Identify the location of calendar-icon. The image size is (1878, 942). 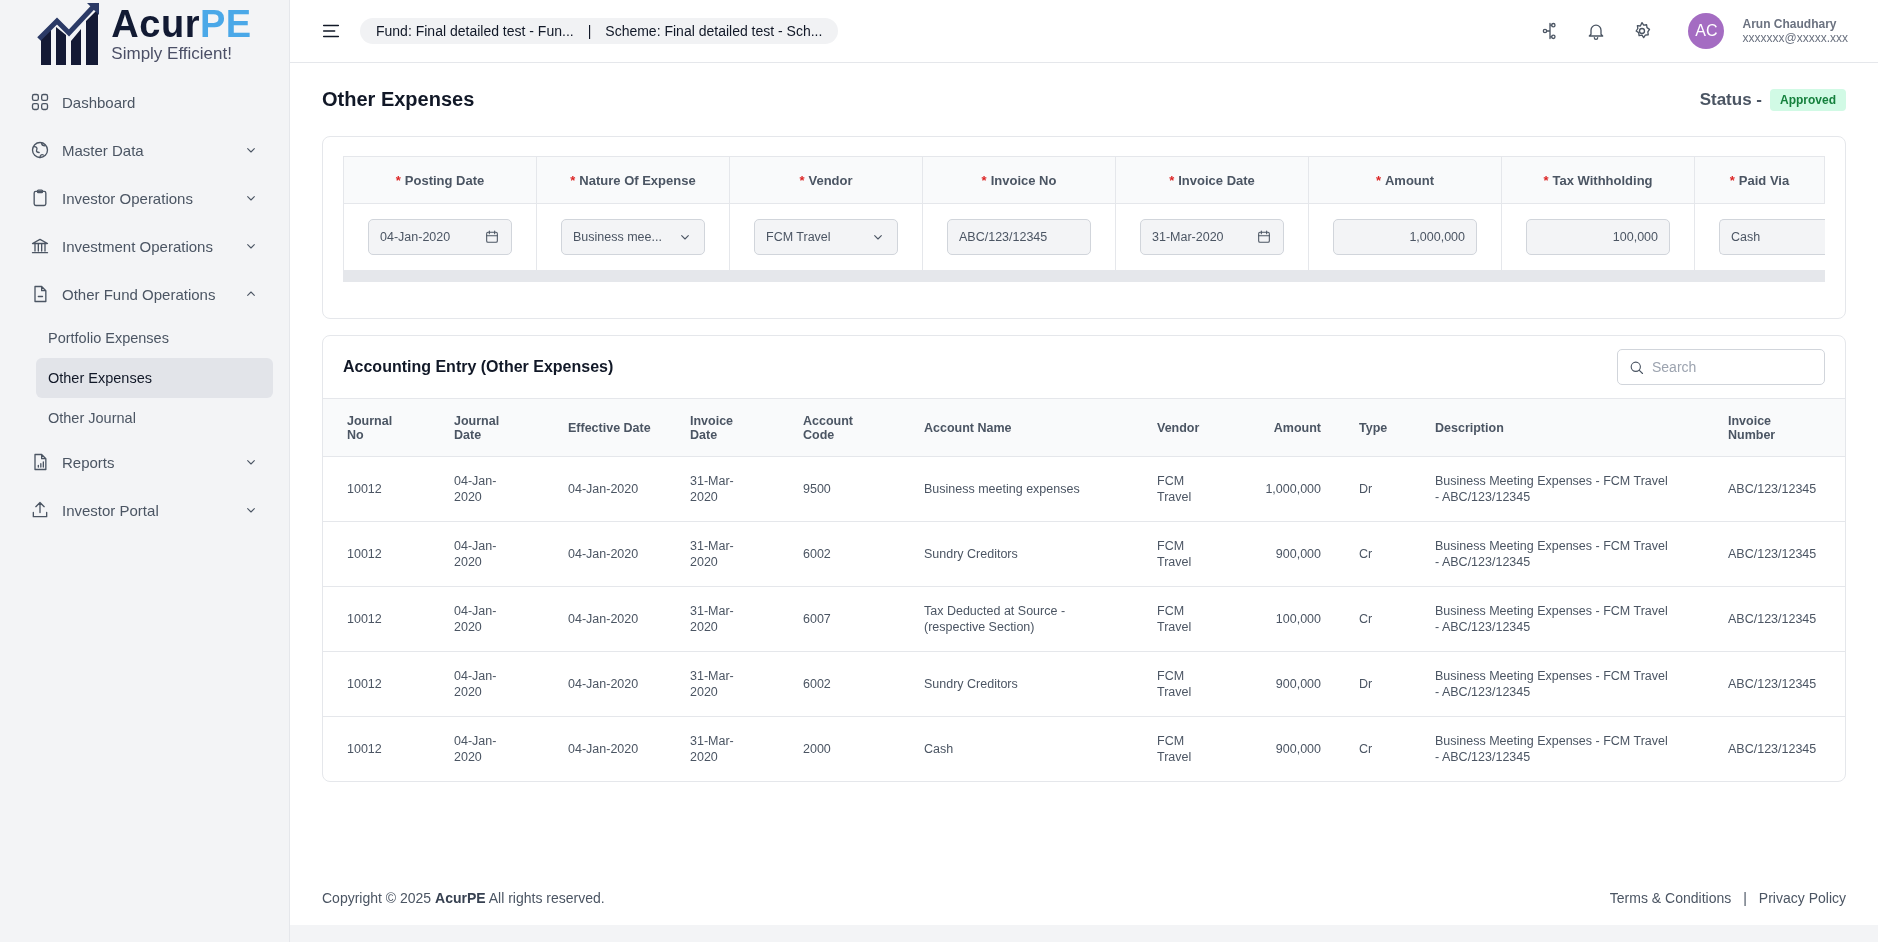
(492, 237).